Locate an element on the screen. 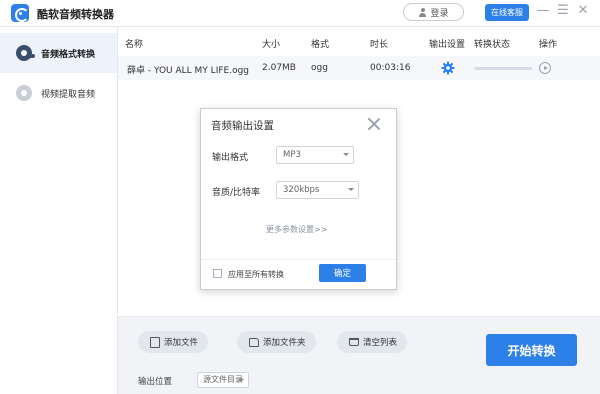 This screenshot has width=600, height=394. output-location-label: 输出位置 is located at coordinates (155, 382).